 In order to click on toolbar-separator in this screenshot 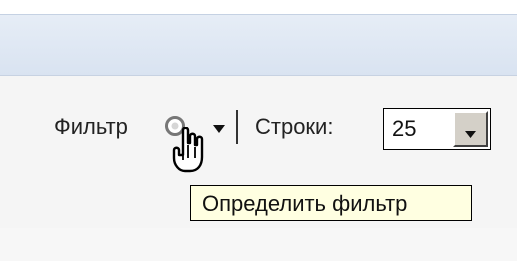, I will do `click(237, 127)`.